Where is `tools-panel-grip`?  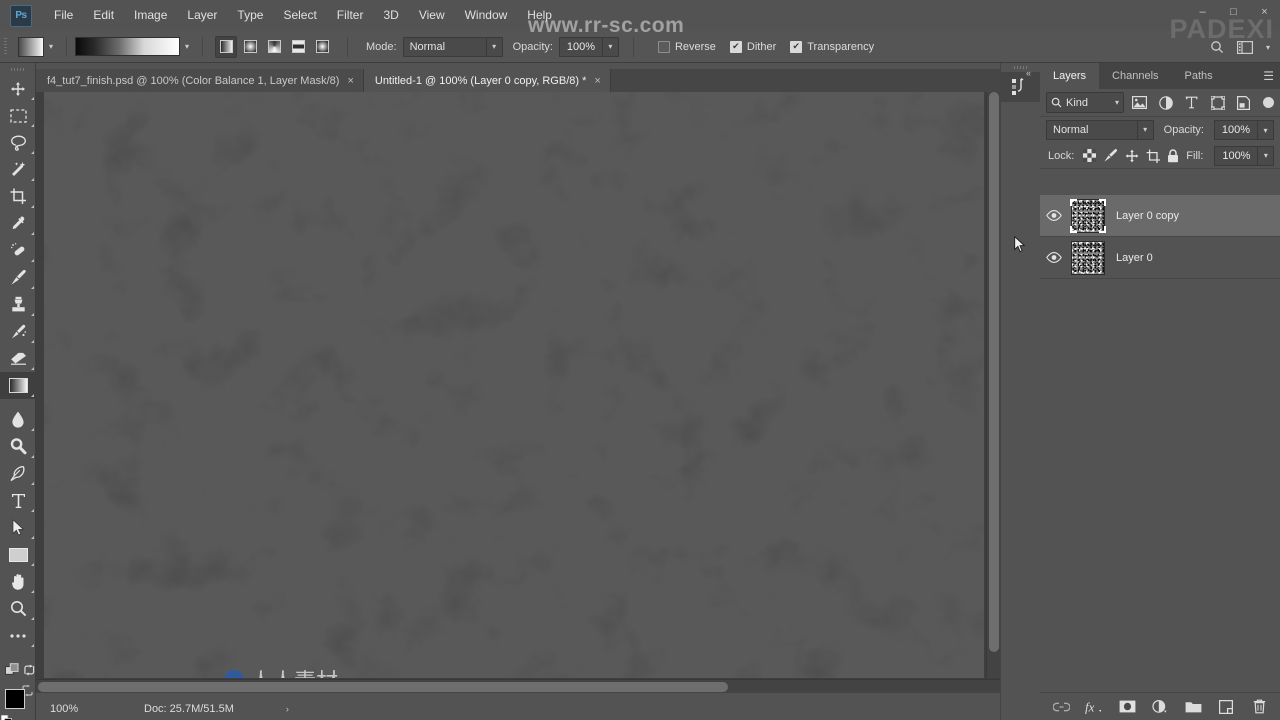 tools-panel-grip is located at coordinates (17, 69).